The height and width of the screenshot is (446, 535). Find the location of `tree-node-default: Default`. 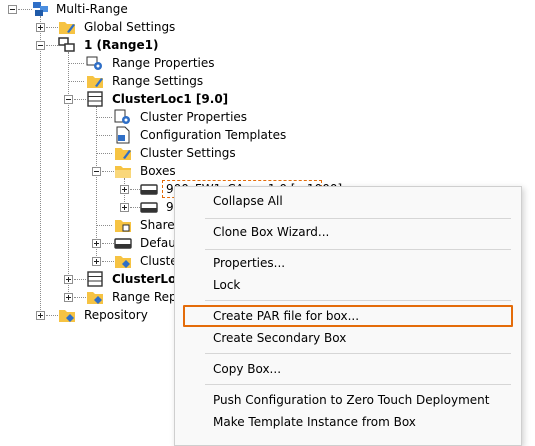

tree-node-default: Default is located at coordinates (100, 243).